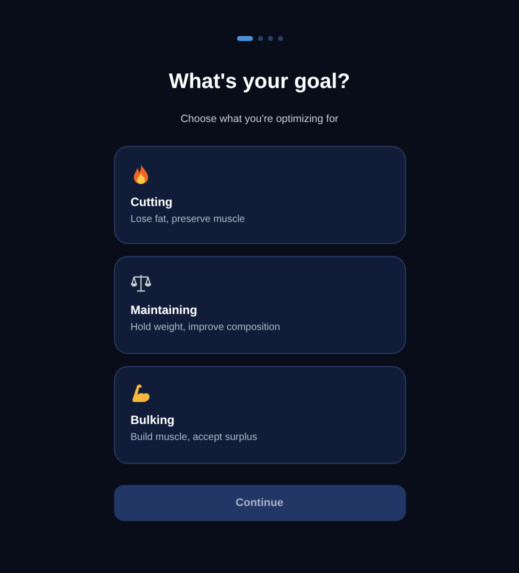 The width and height of the screenshot is (519, 573). Describe the element at coordinates (153, 420) in the screenshot. I see `option-title: Bulking` at that location.